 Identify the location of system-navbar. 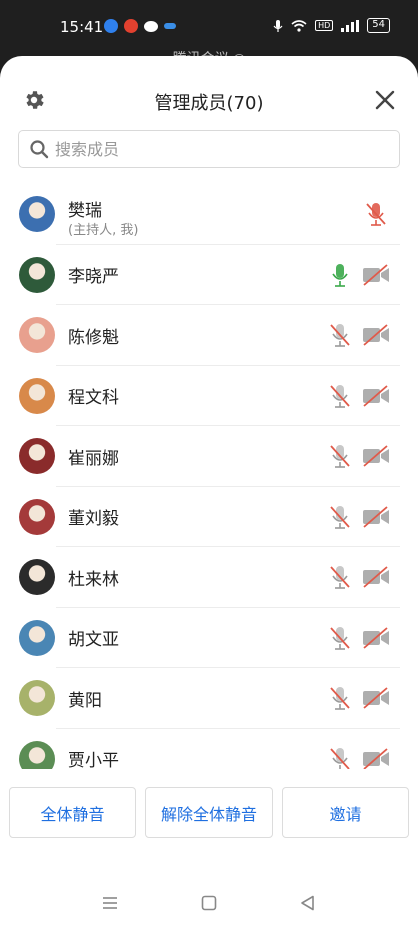
(209, 904).